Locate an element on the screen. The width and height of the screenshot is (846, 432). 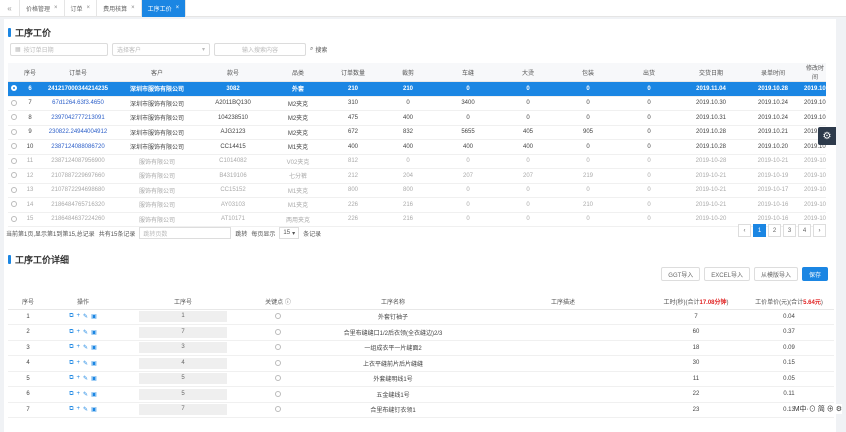
cell-price: 0.15 is located at coordinates (789, 363).